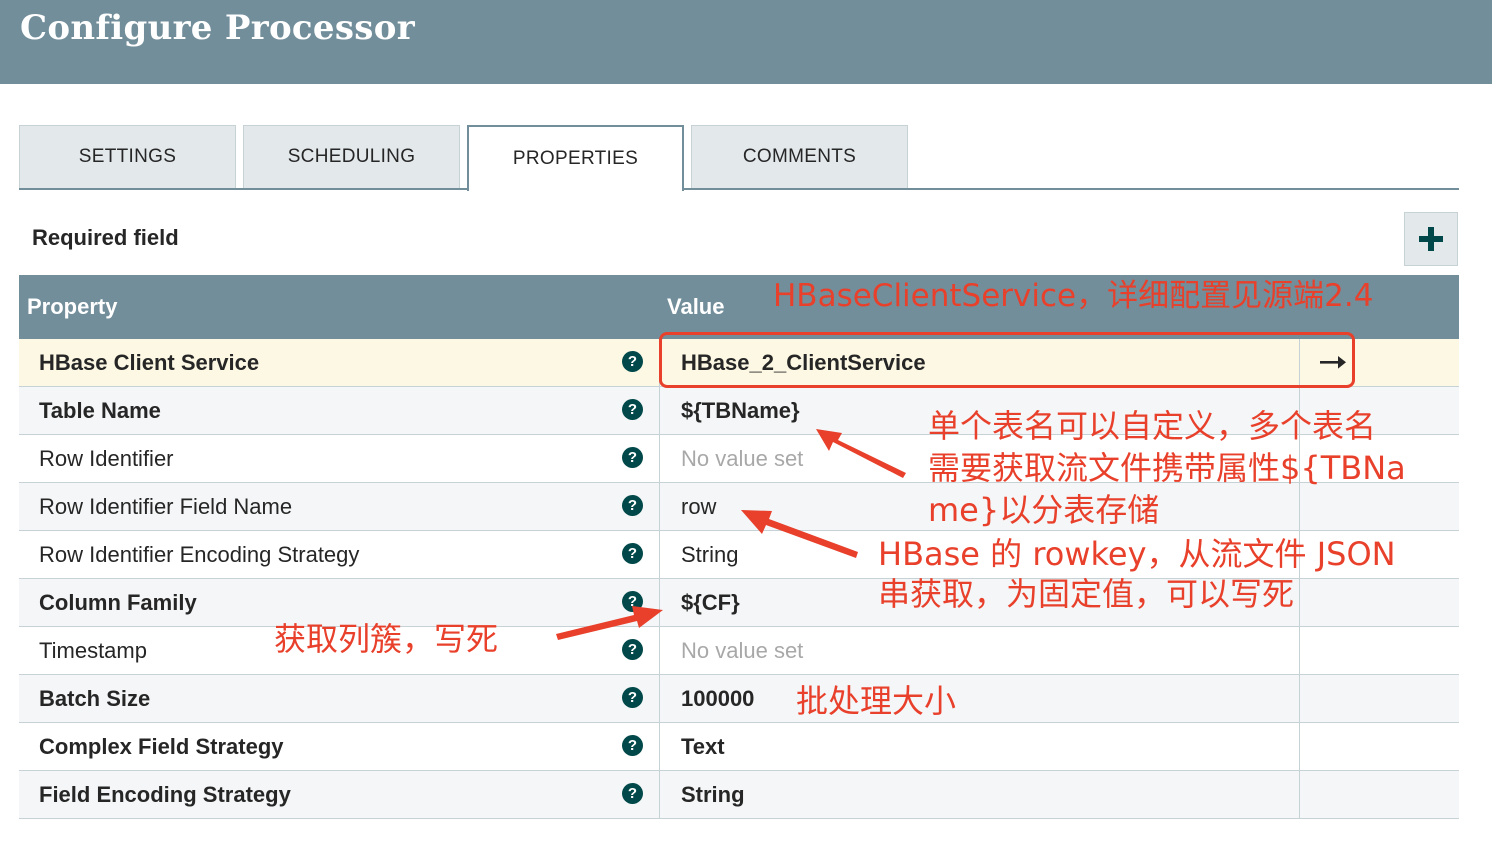 The image size is (1492, 854). I want to click on annotation-arrows, so click(731, 534).